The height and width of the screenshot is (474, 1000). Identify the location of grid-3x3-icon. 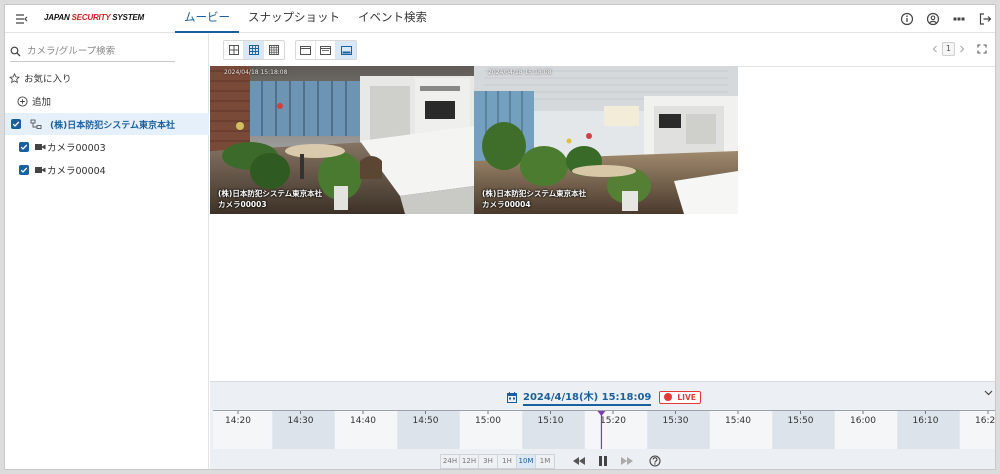
(253, 50).